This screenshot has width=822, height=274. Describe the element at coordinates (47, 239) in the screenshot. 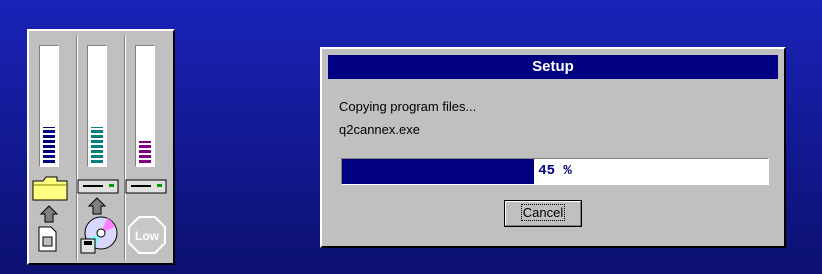

I see `document-icon` at that location.